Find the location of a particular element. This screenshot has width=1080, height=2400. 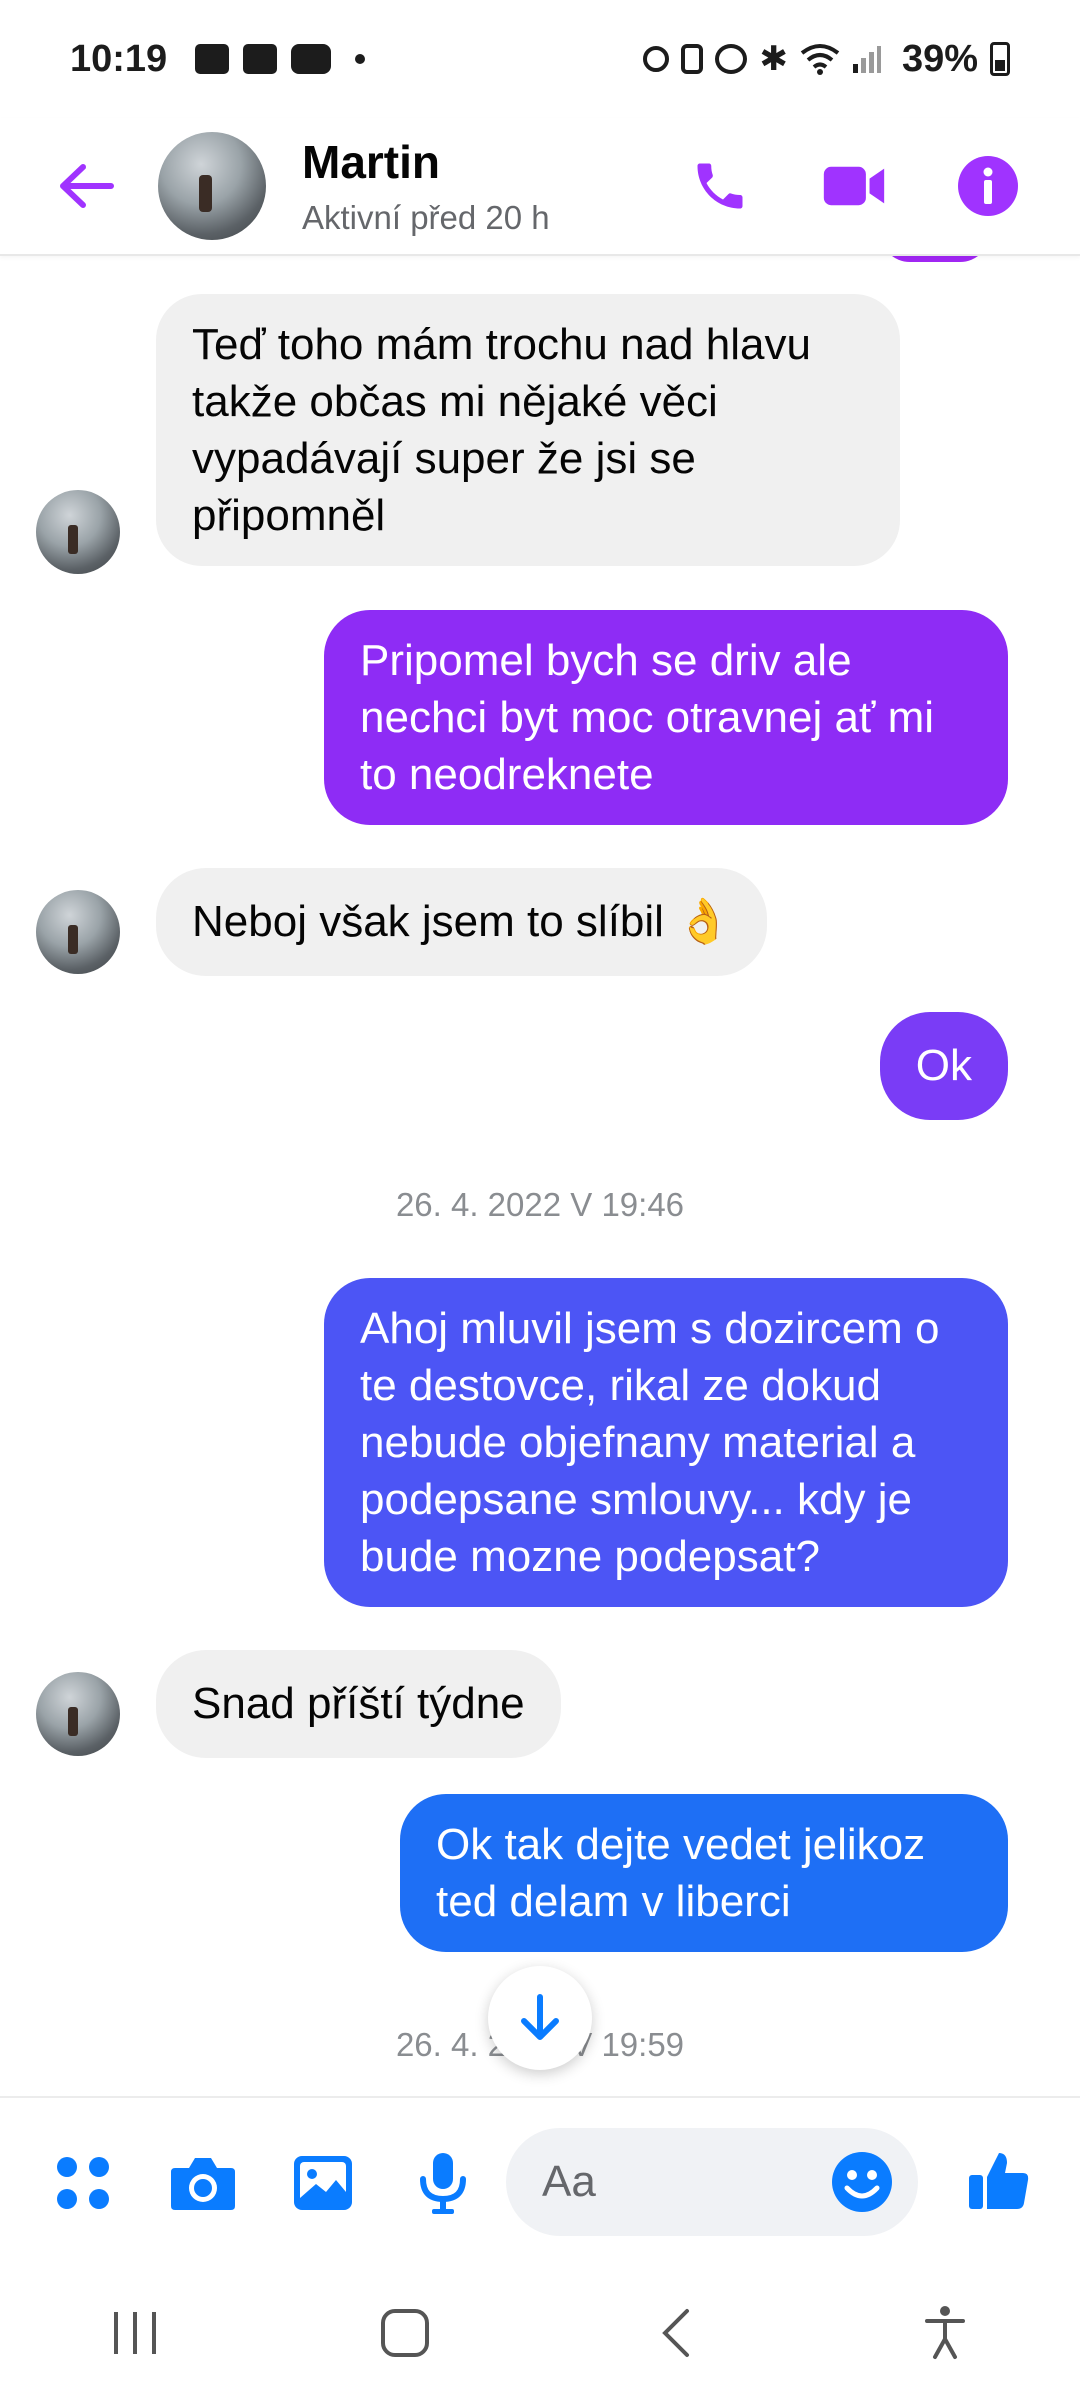

arrow-down-icon is located at coordinates (540, 2017).